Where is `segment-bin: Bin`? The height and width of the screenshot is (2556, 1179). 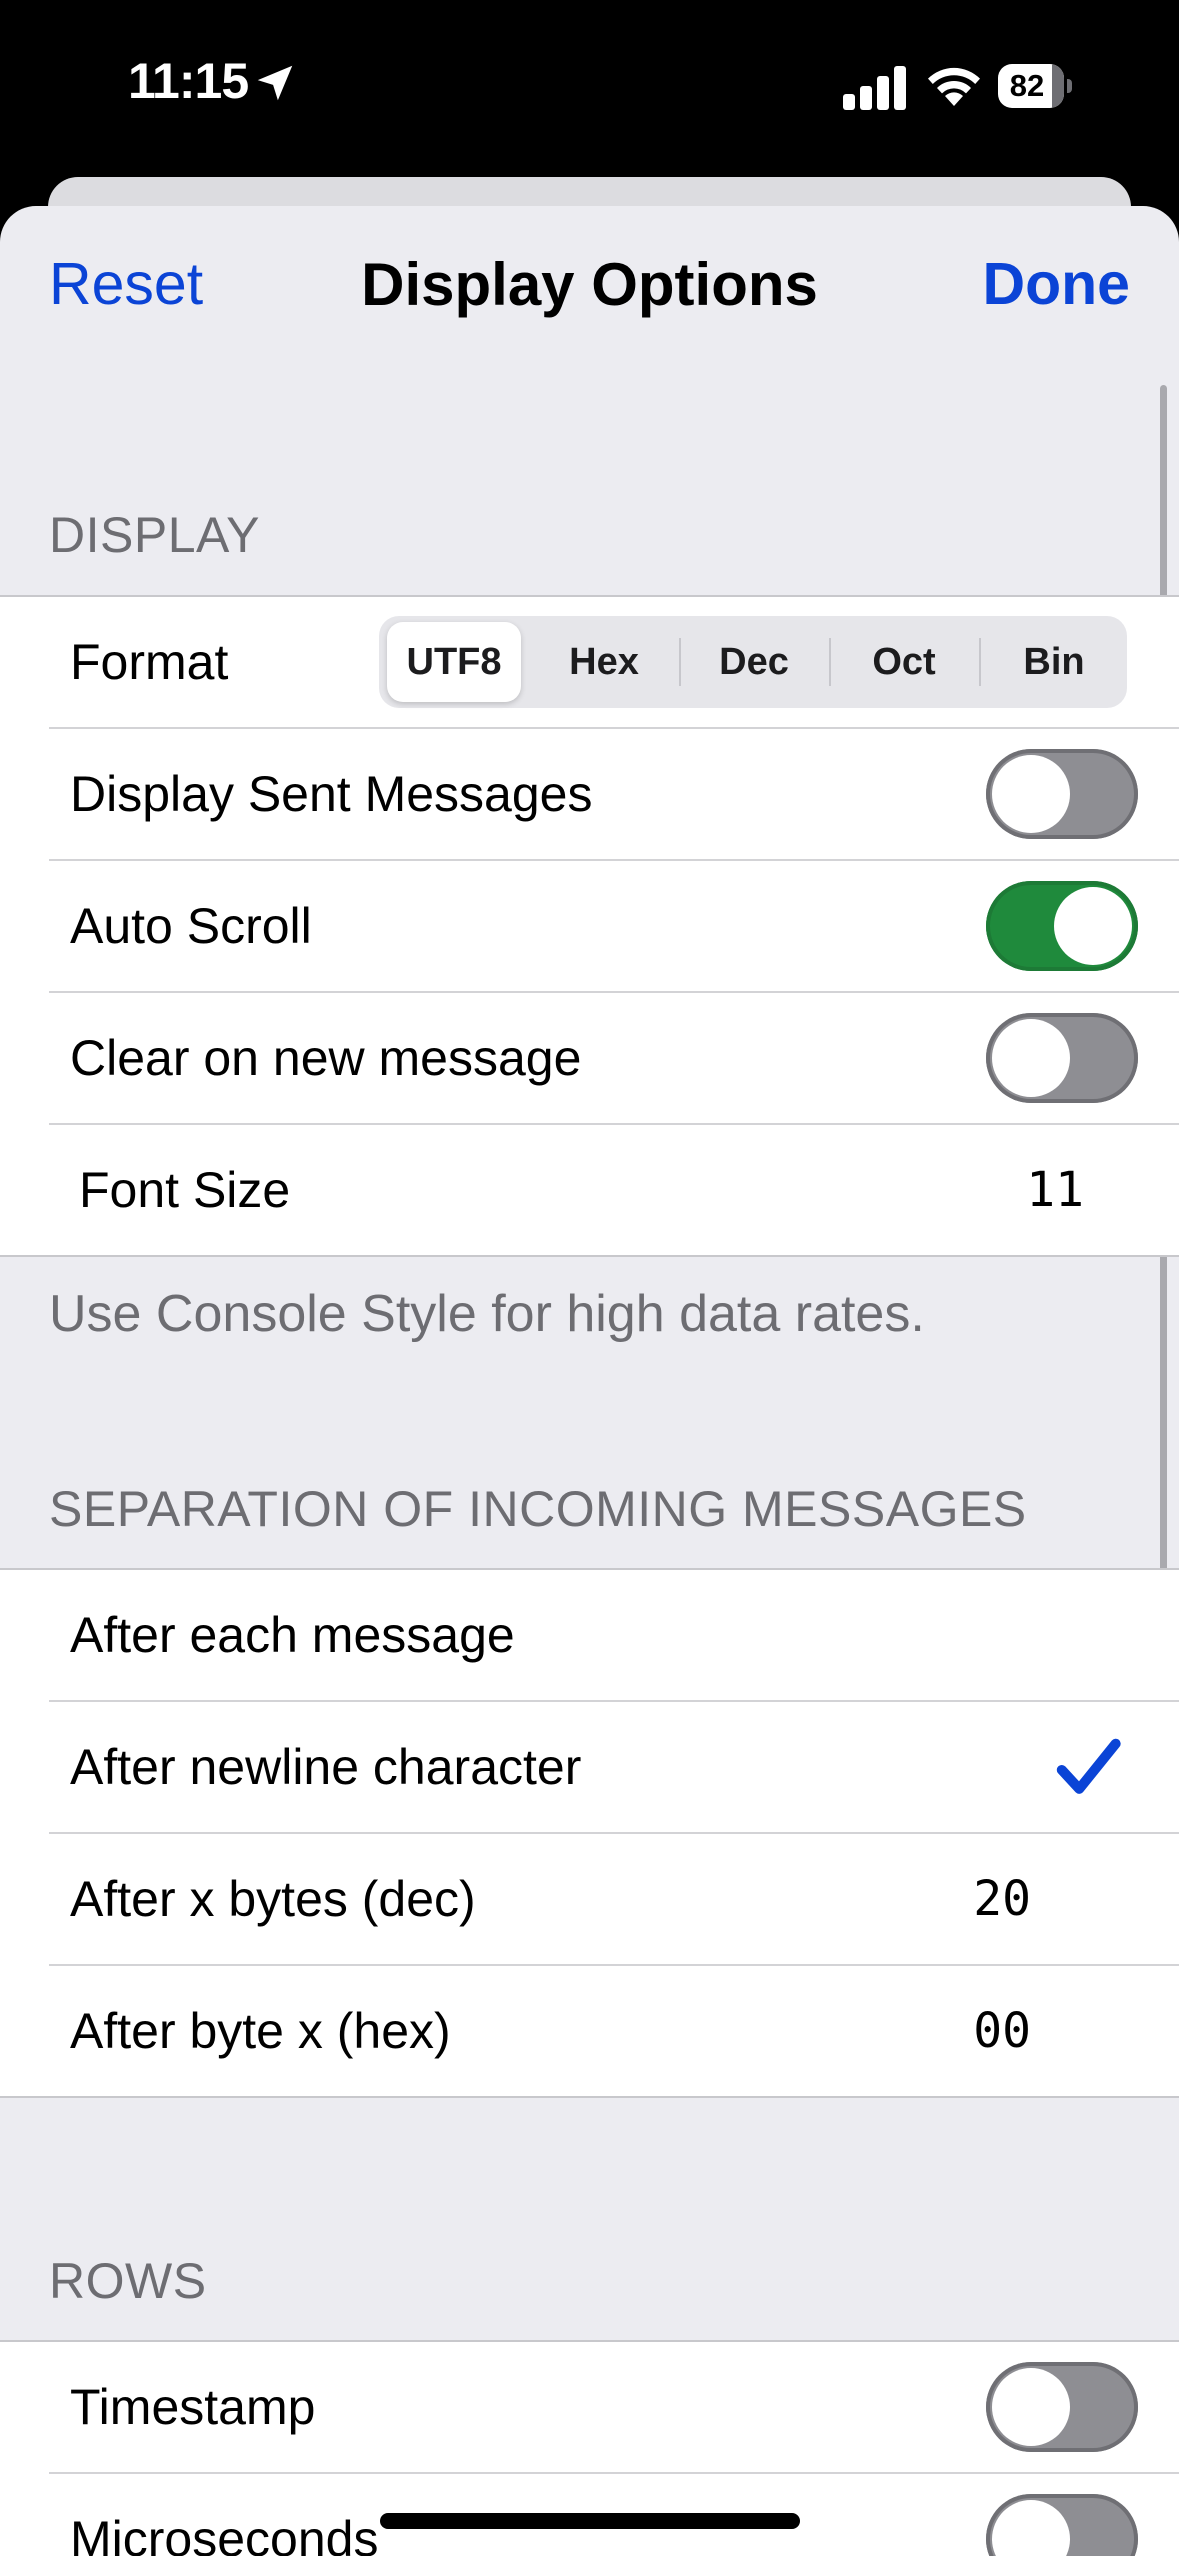 segment-bin: Bin is located at coordinates (1054, 662).